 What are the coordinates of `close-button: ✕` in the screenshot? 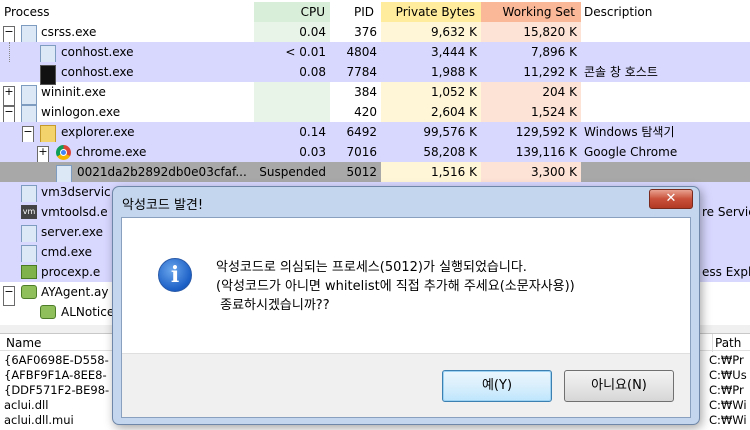 It's located at (671, 199).